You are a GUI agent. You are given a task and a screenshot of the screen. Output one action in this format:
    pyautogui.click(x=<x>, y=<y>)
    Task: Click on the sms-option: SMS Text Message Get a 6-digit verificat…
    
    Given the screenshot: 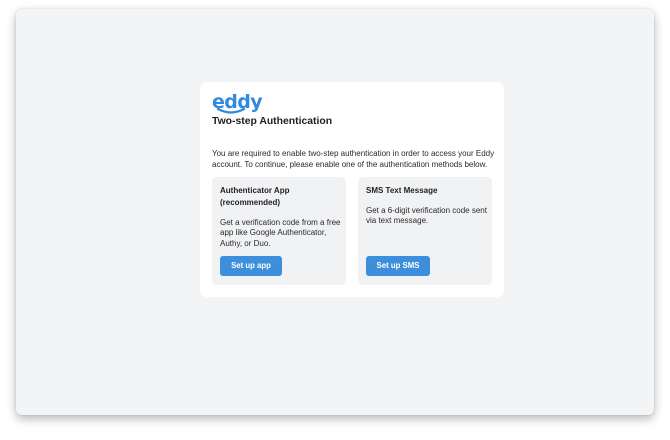 What is the action you would take?
    pyautogui.click(x=425, y=231)
    